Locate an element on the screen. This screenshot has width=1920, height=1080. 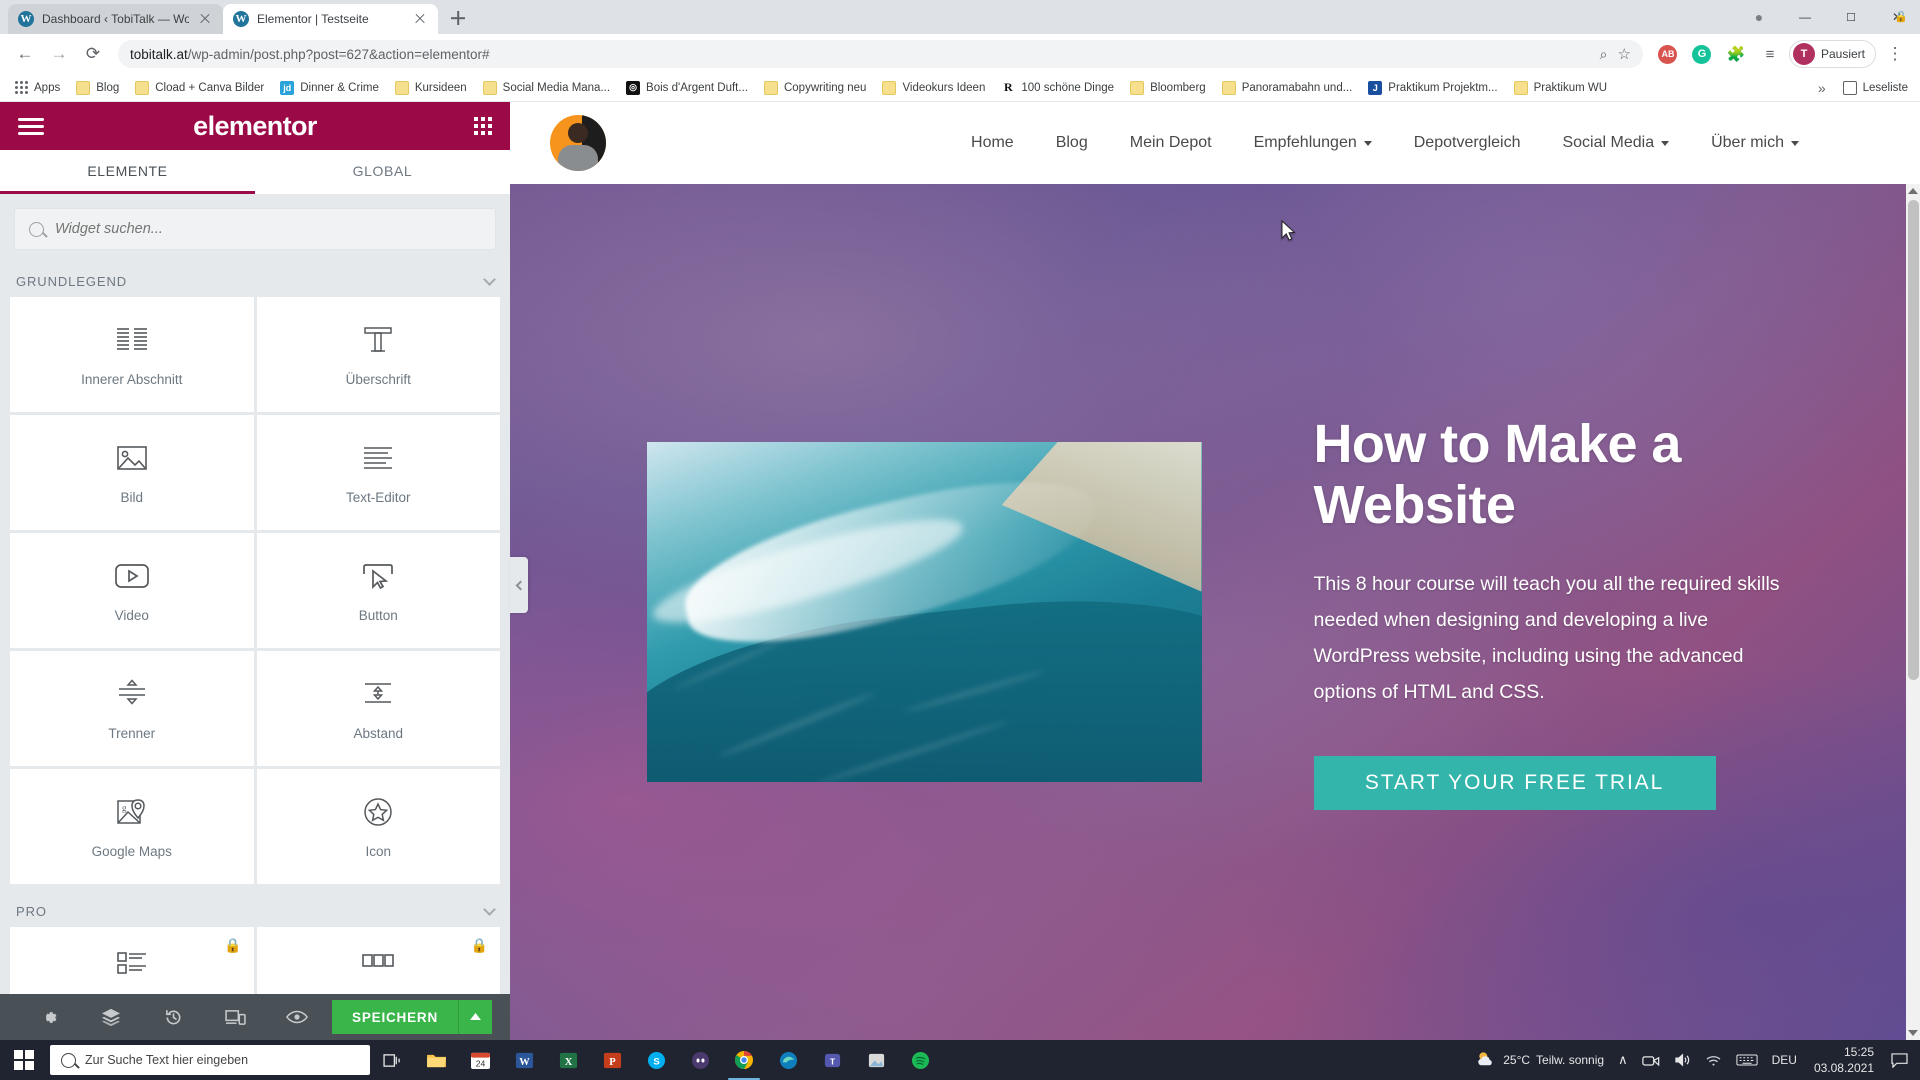
word-icon: W is located at coordinates (524, 1060).